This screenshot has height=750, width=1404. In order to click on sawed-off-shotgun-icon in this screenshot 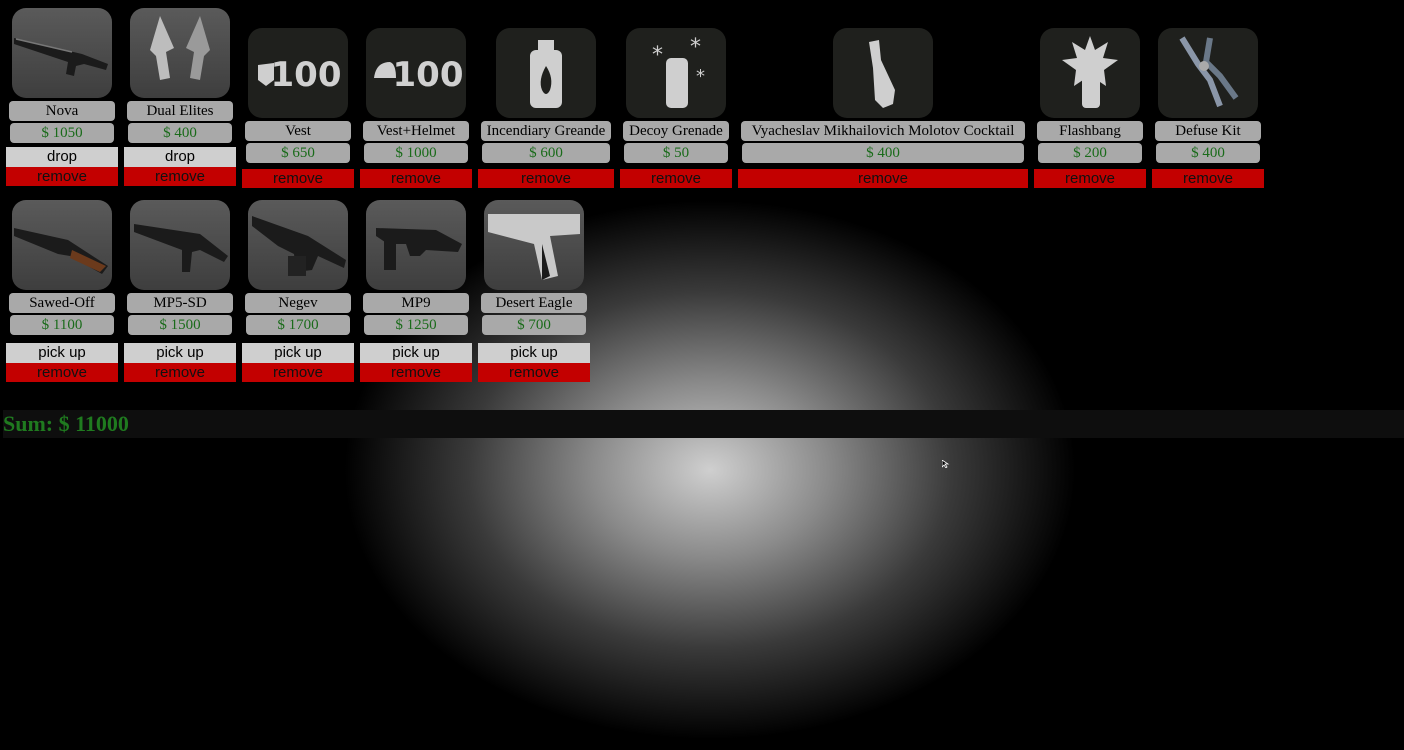, I will do `click(62, 245)`.